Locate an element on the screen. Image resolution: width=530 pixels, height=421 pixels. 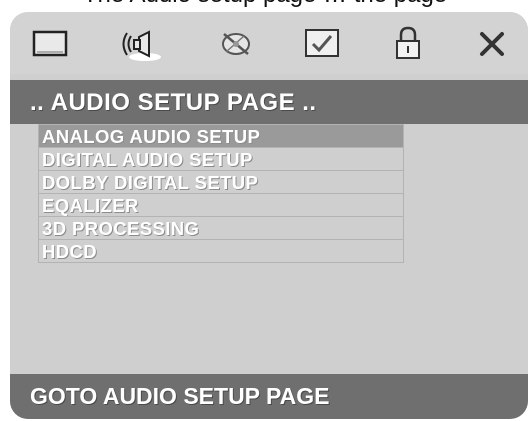
menu-item-digital-audio-setup: DIGITAL AUDIO SETUP is located at coordinates (221, 158).